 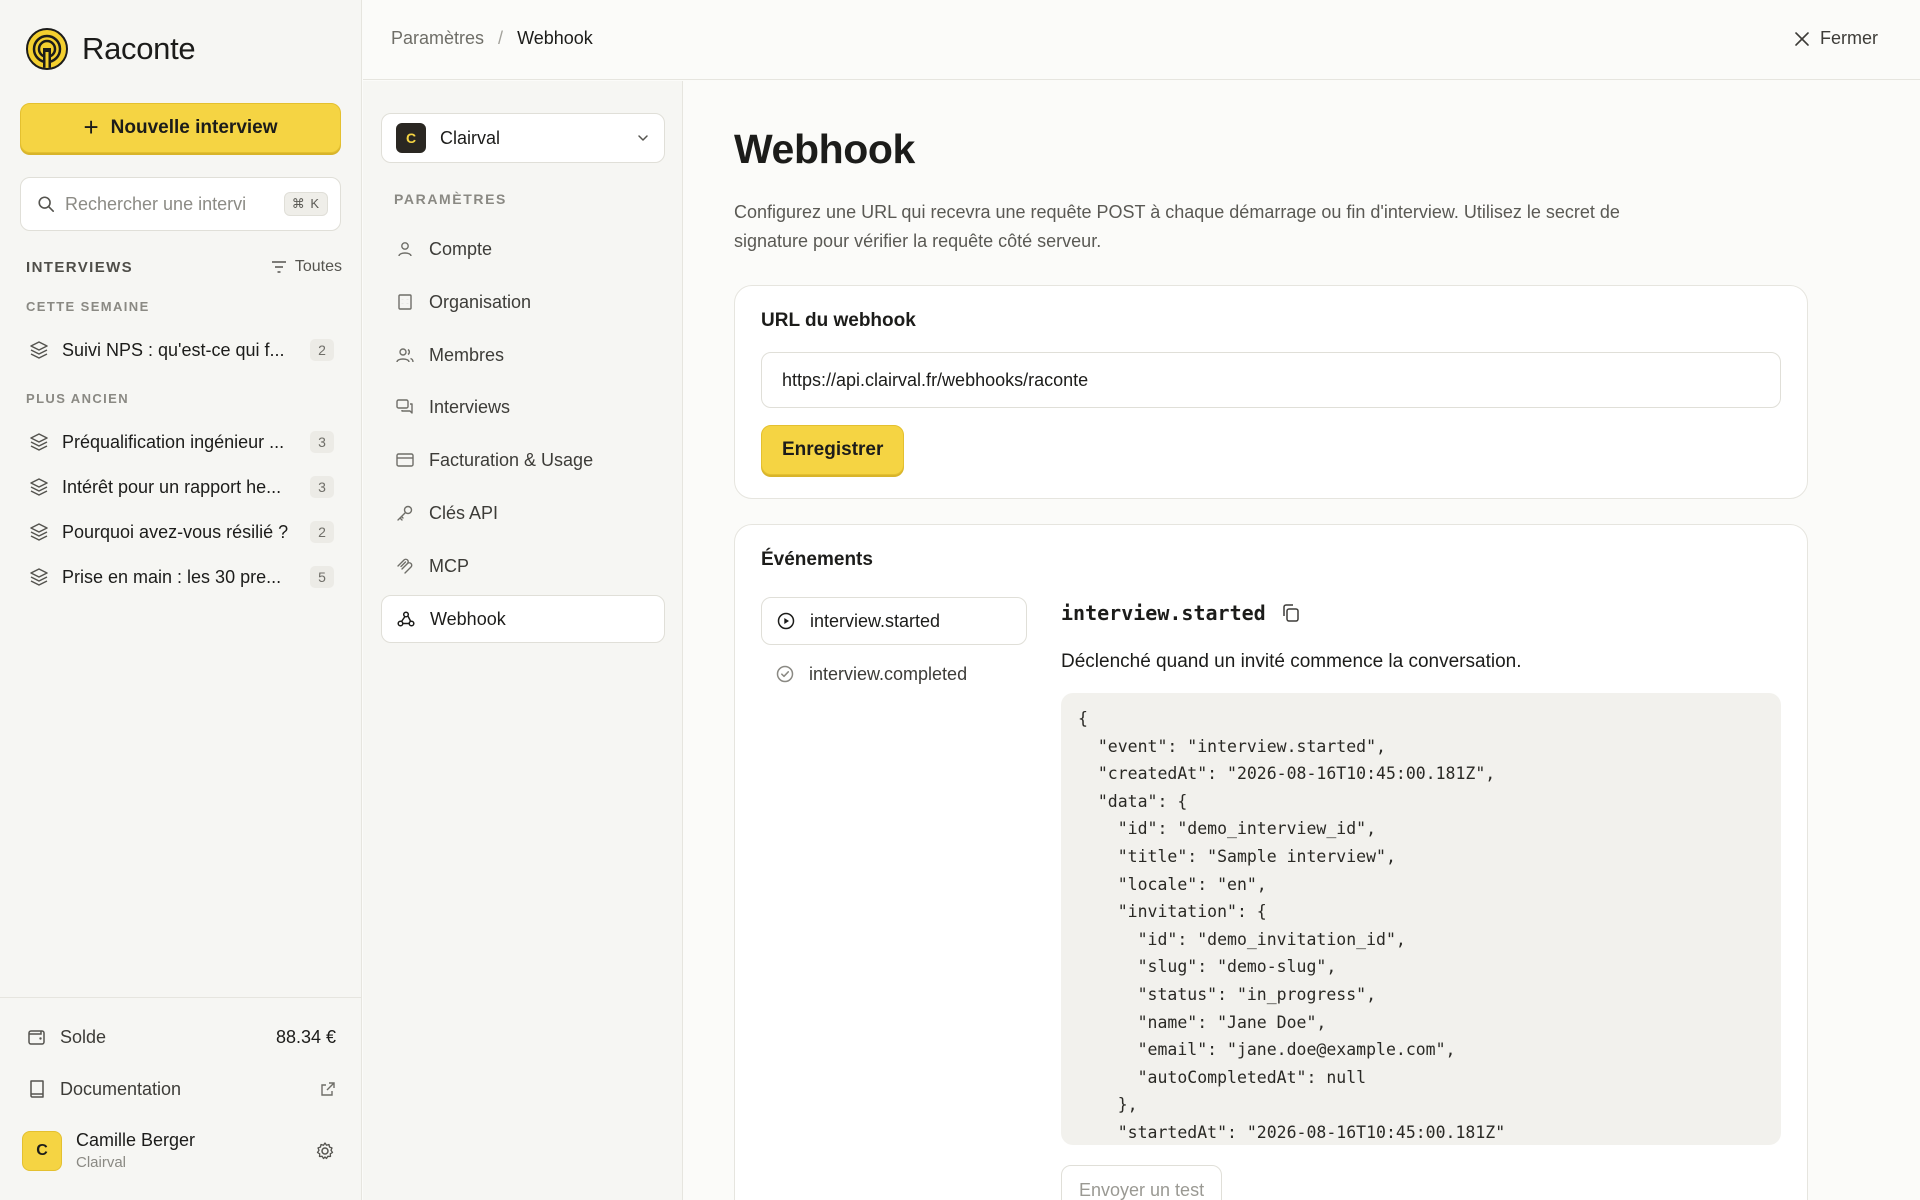 What do you see at coordinates (461, 248) in the screenshot?
I see `nav-label: Compte` at bounding box center [461, 248].